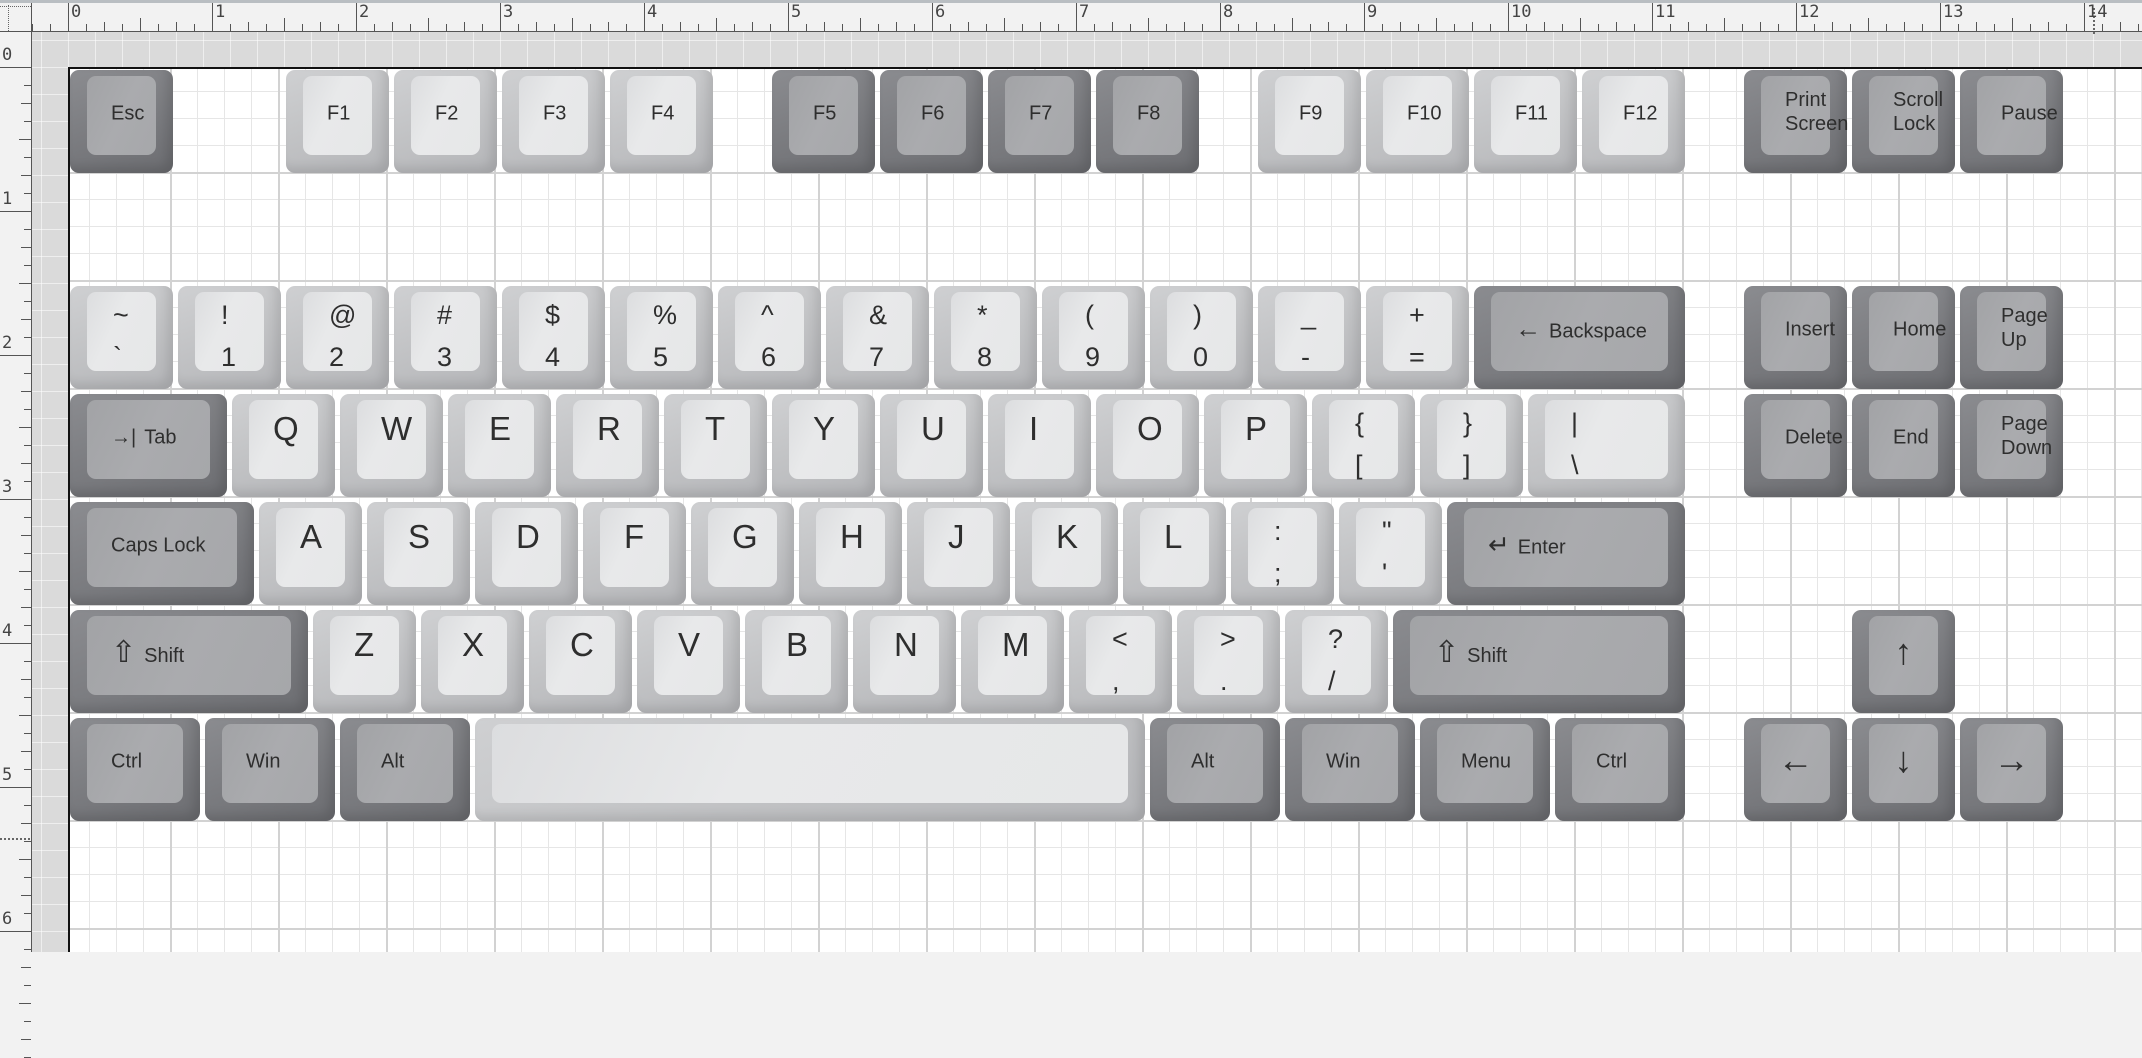 Image resolution: width=2142 pixels, height=1058 pixels. Describe the element at coordinates (661, 337) in the screenshot. I see `key-5: % 5` at that location.